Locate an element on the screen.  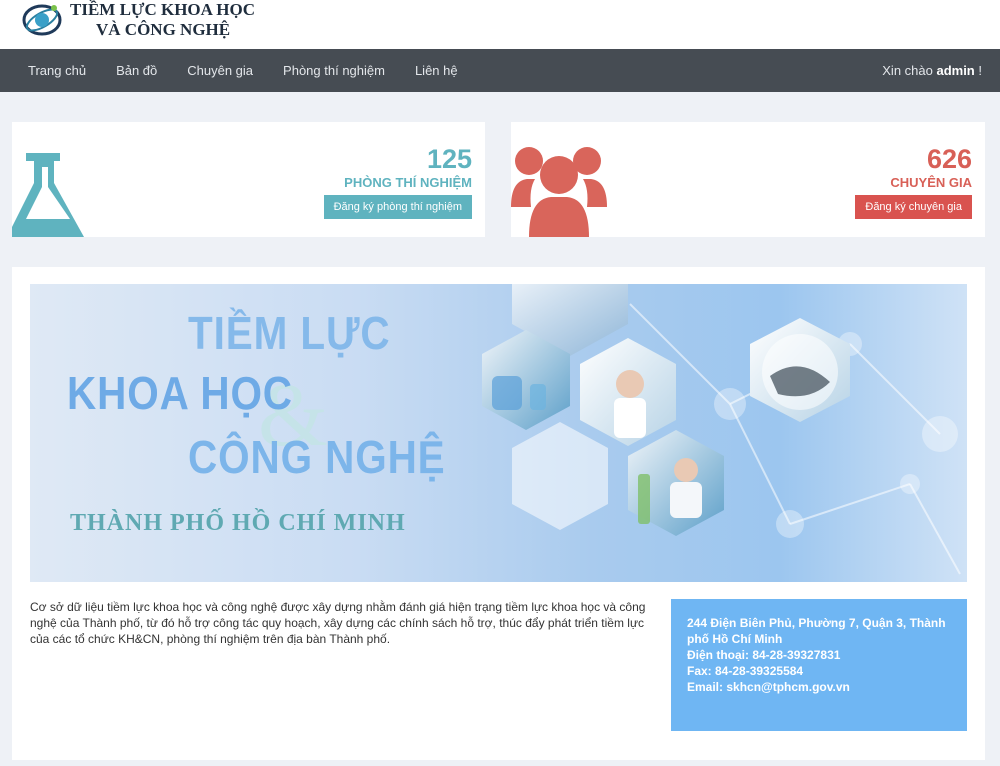
lab-count: 125 is located at coordinates (449, 159).